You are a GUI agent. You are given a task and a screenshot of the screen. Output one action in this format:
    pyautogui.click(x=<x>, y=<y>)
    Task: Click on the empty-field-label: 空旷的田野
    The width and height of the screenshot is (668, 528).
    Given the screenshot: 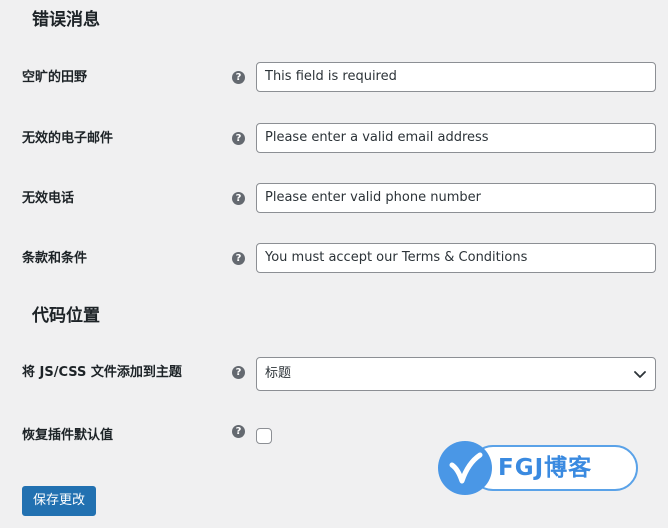 What is the action you would take?
    pyautogui.click(x=55, y=77)
    